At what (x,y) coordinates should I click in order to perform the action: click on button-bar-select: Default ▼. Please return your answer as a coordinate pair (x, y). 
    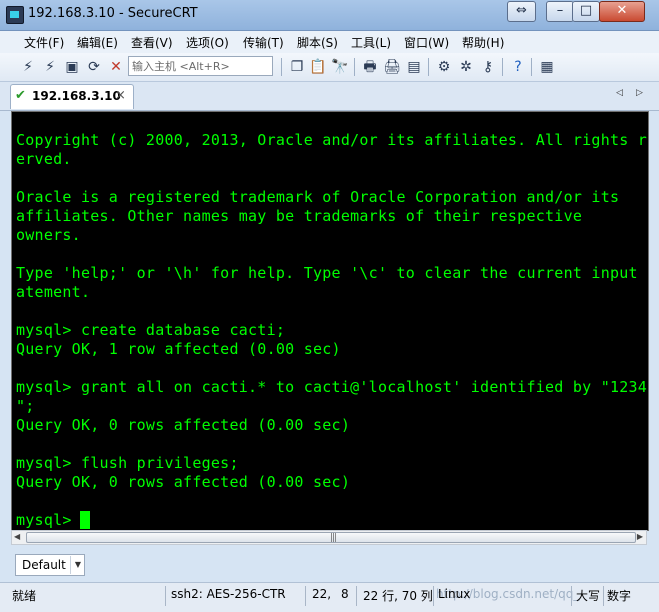
    Looking at the image, I should click on (50, 565).